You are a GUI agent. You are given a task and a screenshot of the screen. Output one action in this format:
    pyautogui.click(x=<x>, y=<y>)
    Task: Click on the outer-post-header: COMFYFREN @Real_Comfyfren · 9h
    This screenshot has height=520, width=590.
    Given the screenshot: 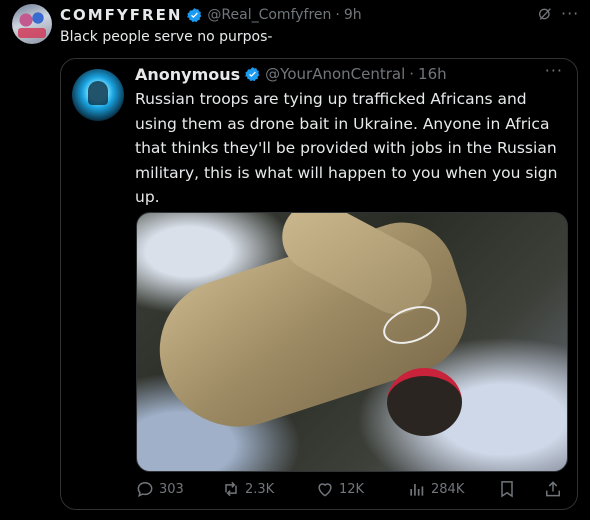 What is the action you would take?
    pyautogui.click(x=211, y=15)
    